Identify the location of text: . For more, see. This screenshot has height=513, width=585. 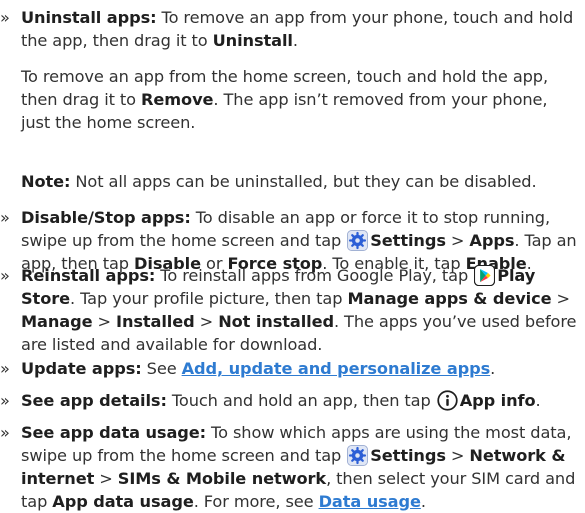
(256, 501).